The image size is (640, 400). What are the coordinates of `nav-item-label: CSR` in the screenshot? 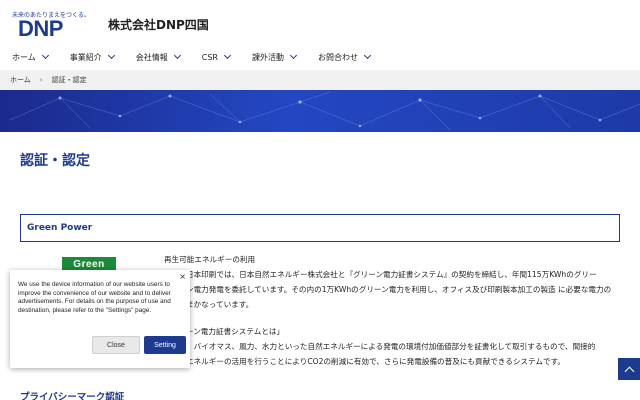 It's located at (209, 57).